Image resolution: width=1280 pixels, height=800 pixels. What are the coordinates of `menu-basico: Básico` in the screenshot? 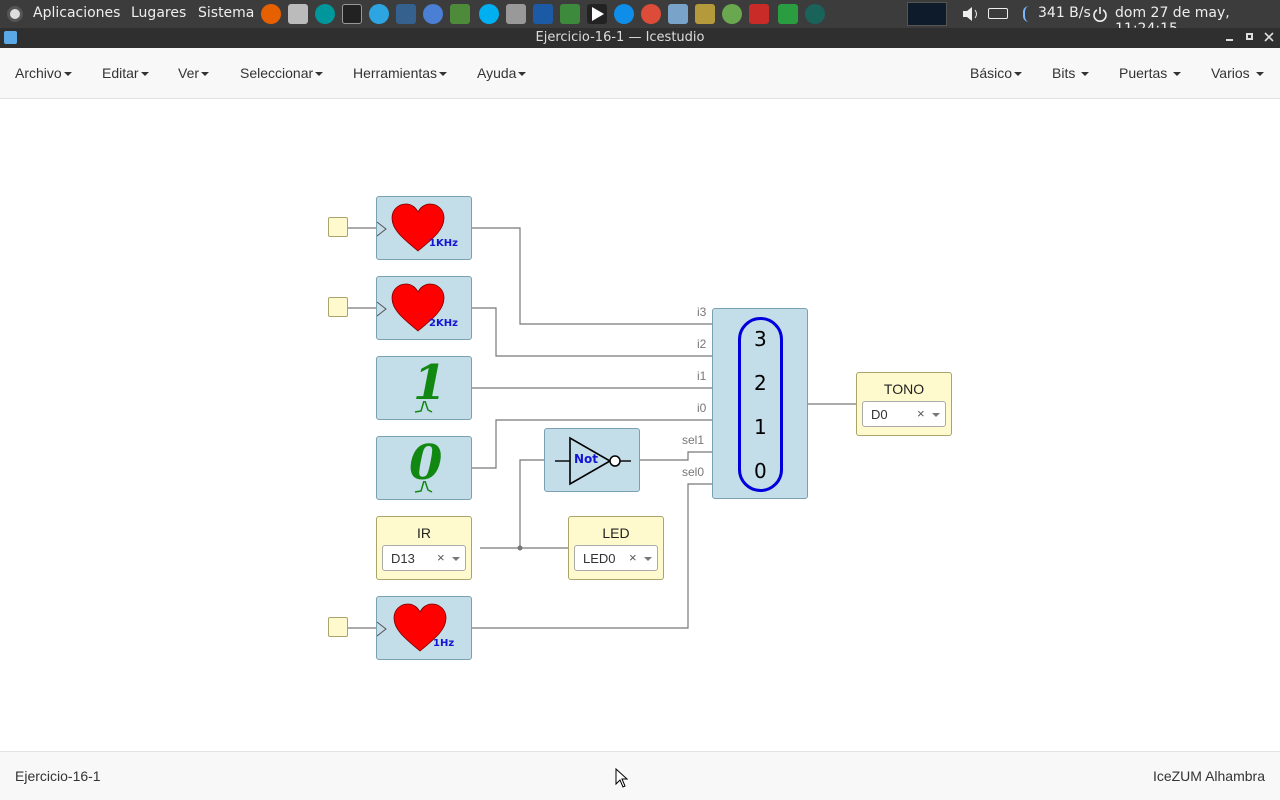 It's located at (996, 73).